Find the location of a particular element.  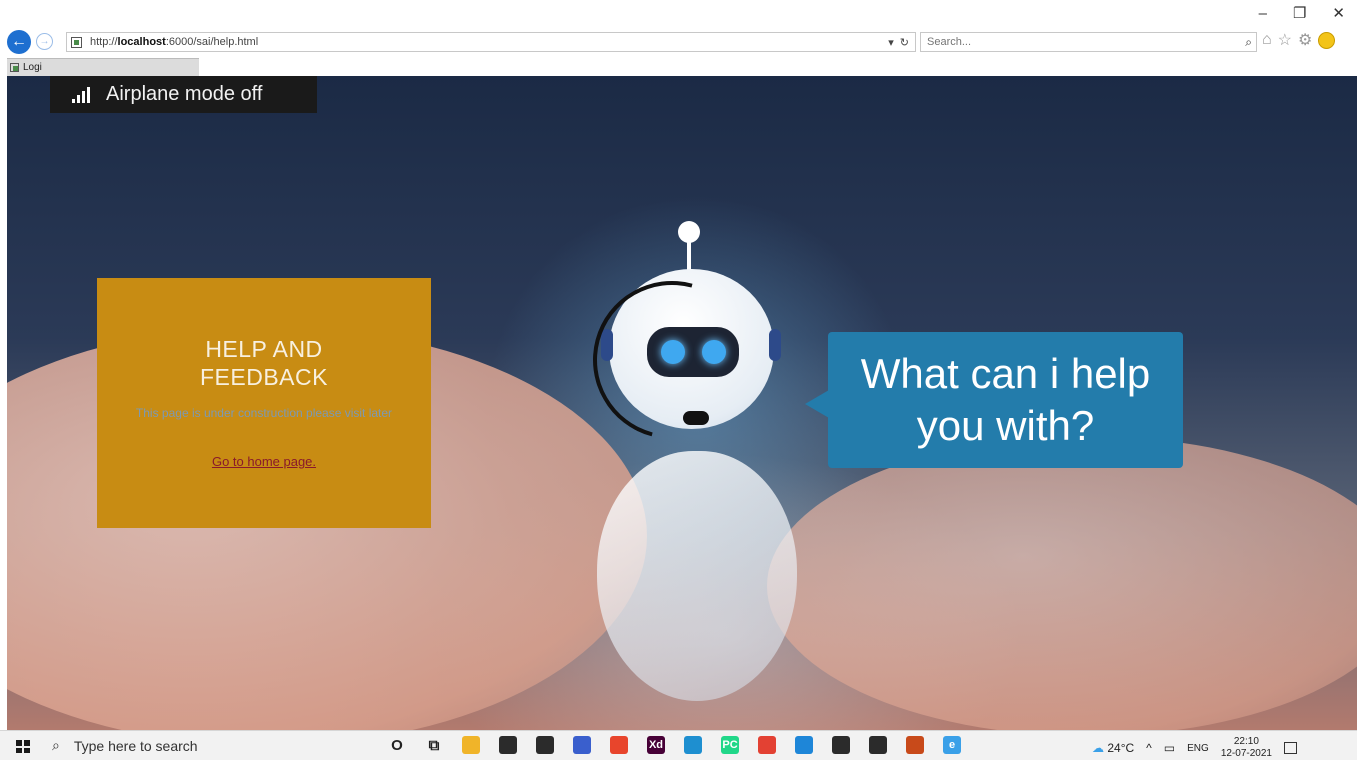

home-page-link: Go to home page. is located at coordinates (264, 461).